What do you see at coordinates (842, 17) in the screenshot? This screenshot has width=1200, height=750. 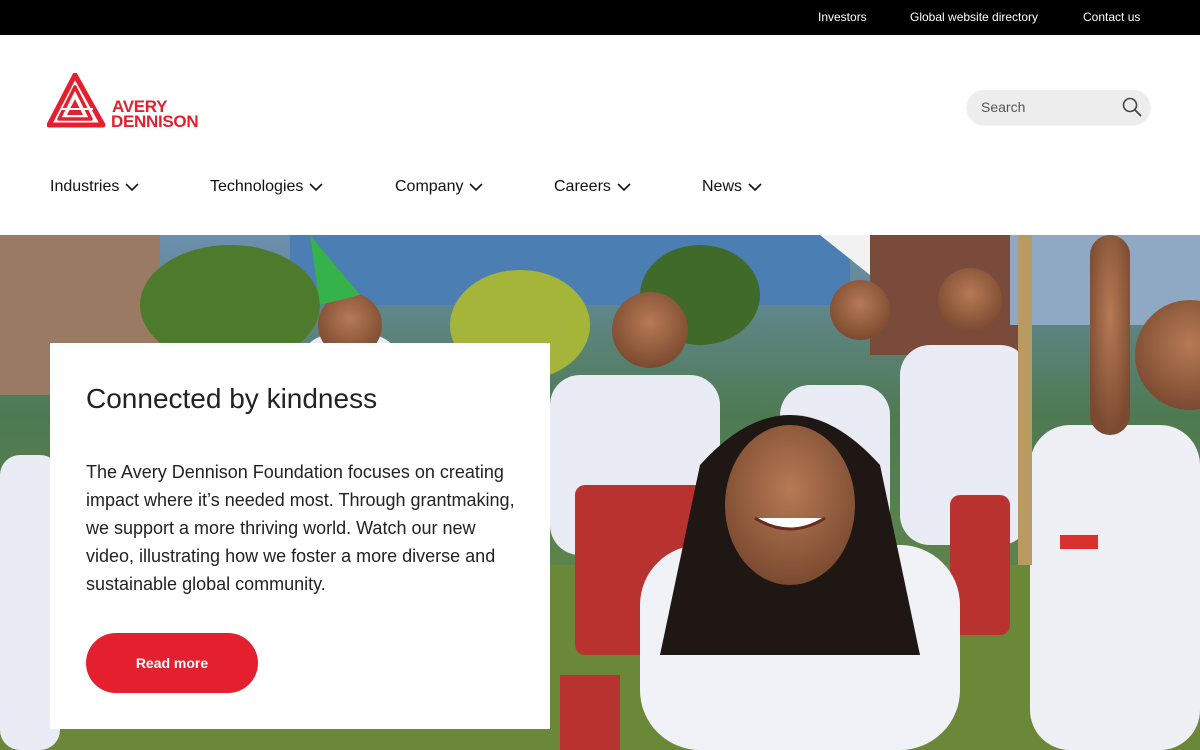 I see `investors-link: Investors` at bounding box center [842, 17].